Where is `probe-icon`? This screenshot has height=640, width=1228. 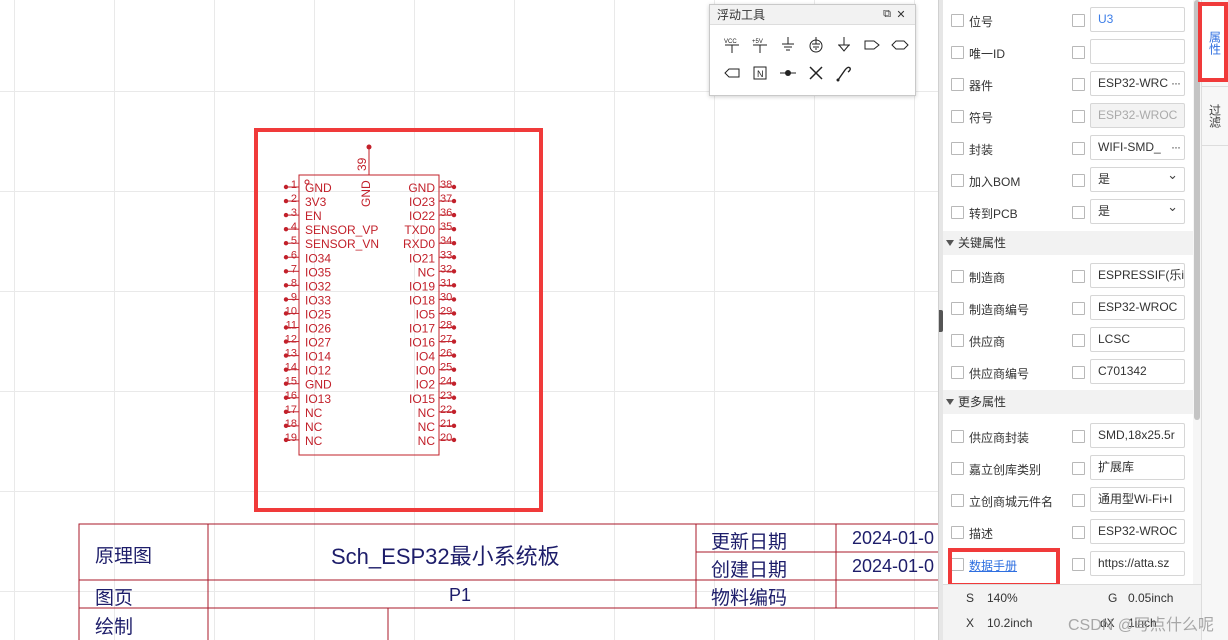 probe-icon is located at coordinates (844, 73).